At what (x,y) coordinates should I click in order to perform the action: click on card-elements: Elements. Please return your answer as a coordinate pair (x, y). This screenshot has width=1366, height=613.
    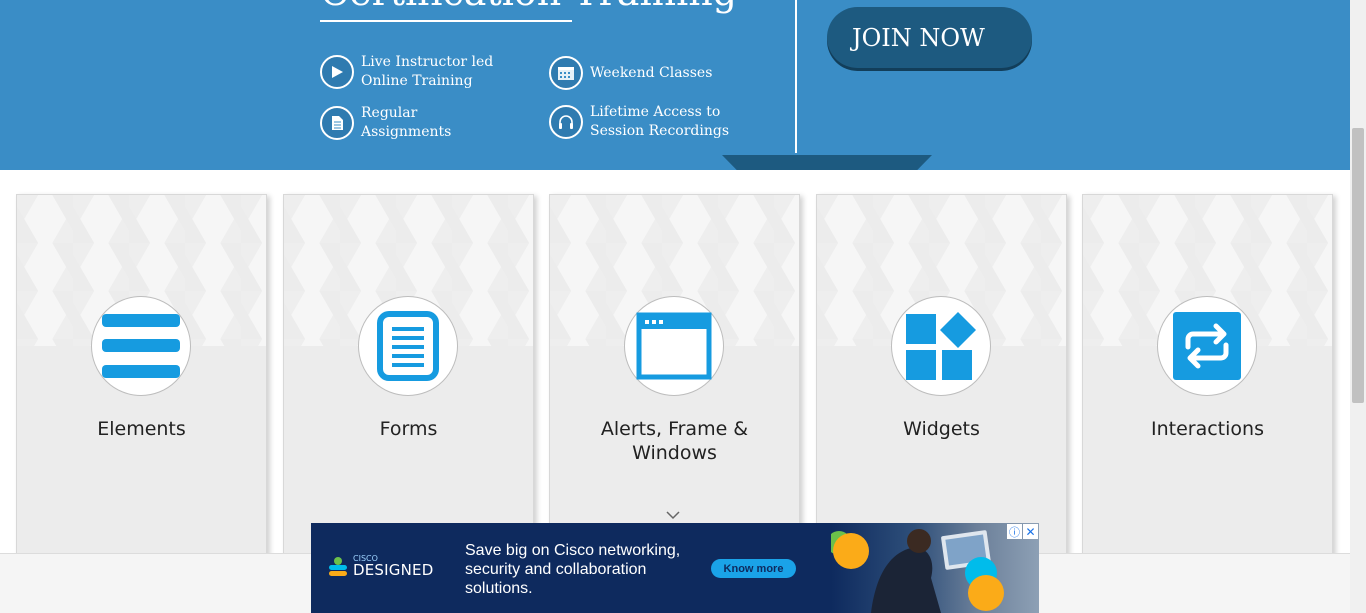
    Looking at the image, I should click on (141, 379).